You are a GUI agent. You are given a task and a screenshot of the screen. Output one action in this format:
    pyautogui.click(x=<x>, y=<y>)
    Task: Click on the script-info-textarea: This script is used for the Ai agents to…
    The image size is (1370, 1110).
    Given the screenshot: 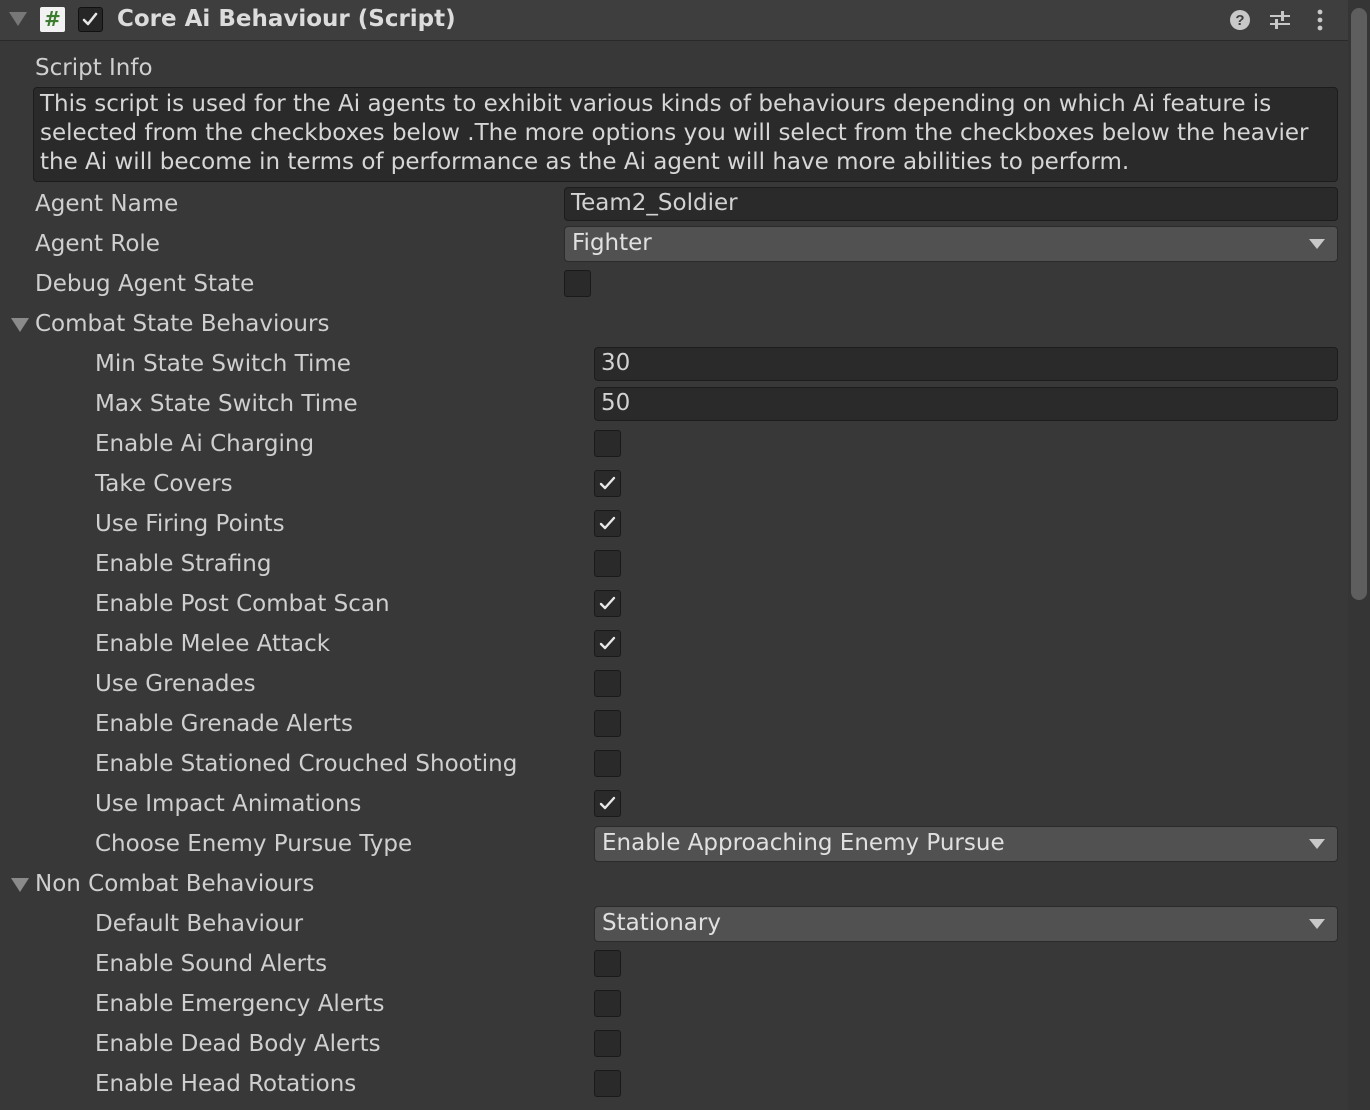 What is the action you would take?
    pyautogui.click(x=685, y=134)
    